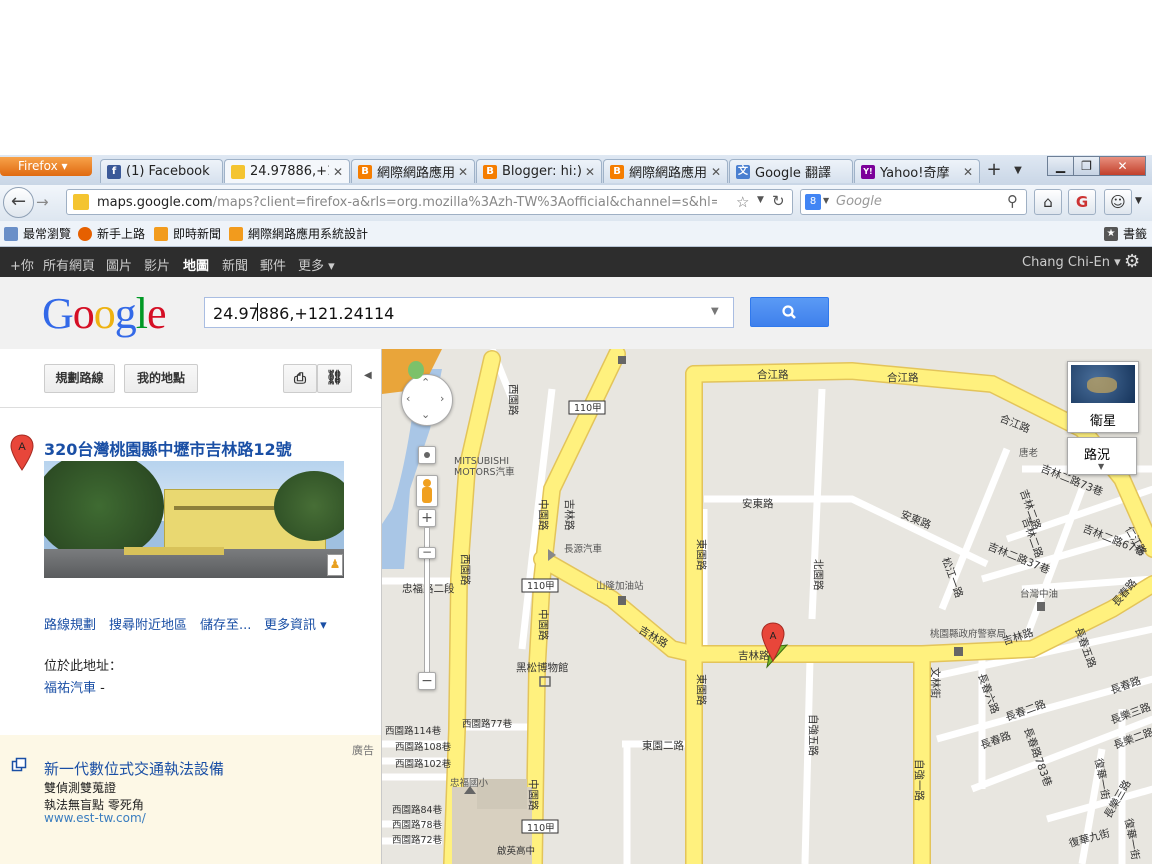 The height and width of the screenshot is (864, 1152). What do you see at coordinates (70, 623) in the screenshot?
I see `directions-link: 路線規劃` at bounding box center [70, 623].